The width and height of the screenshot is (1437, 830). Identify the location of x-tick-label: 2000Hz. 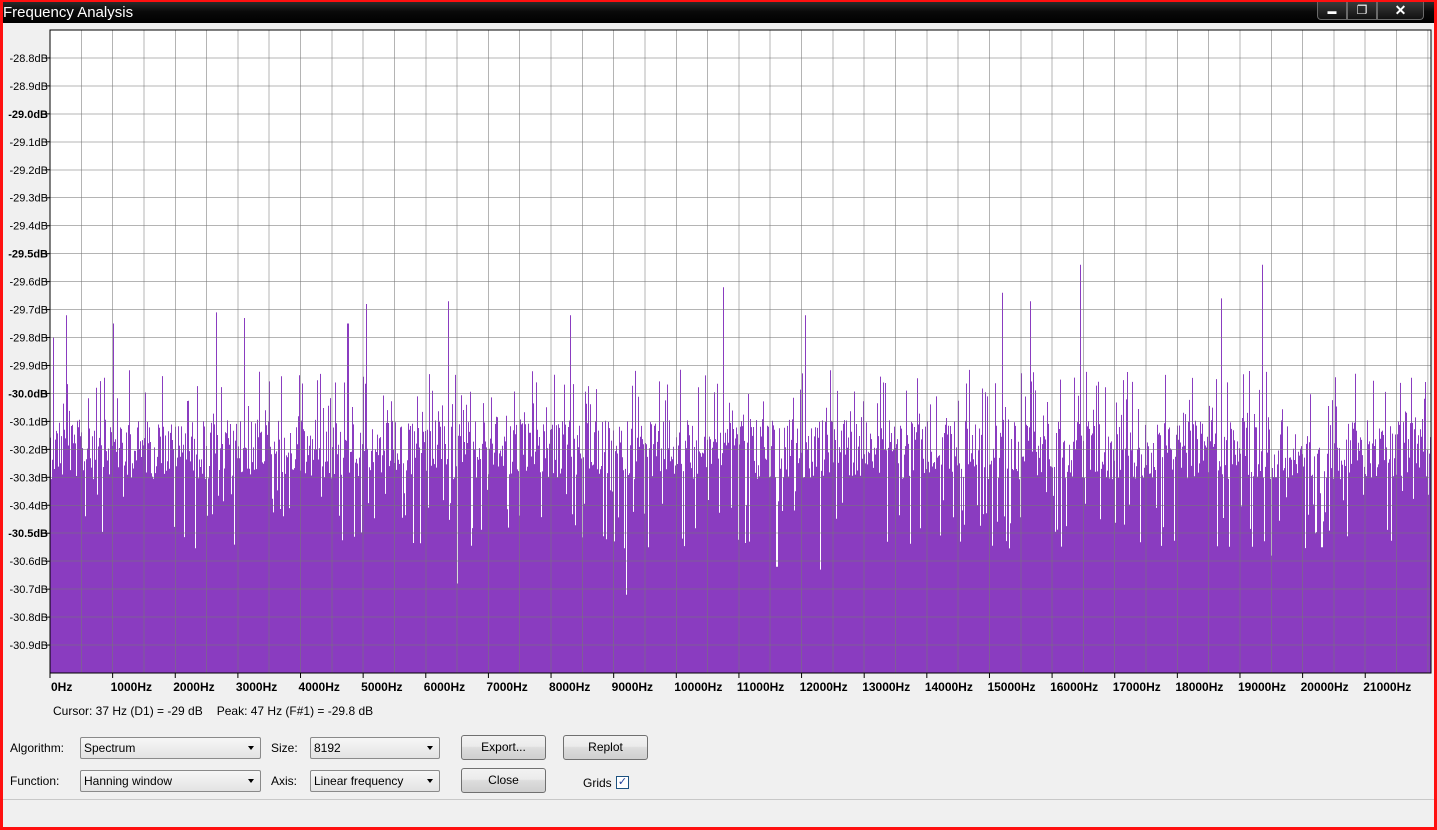
(193, 687).